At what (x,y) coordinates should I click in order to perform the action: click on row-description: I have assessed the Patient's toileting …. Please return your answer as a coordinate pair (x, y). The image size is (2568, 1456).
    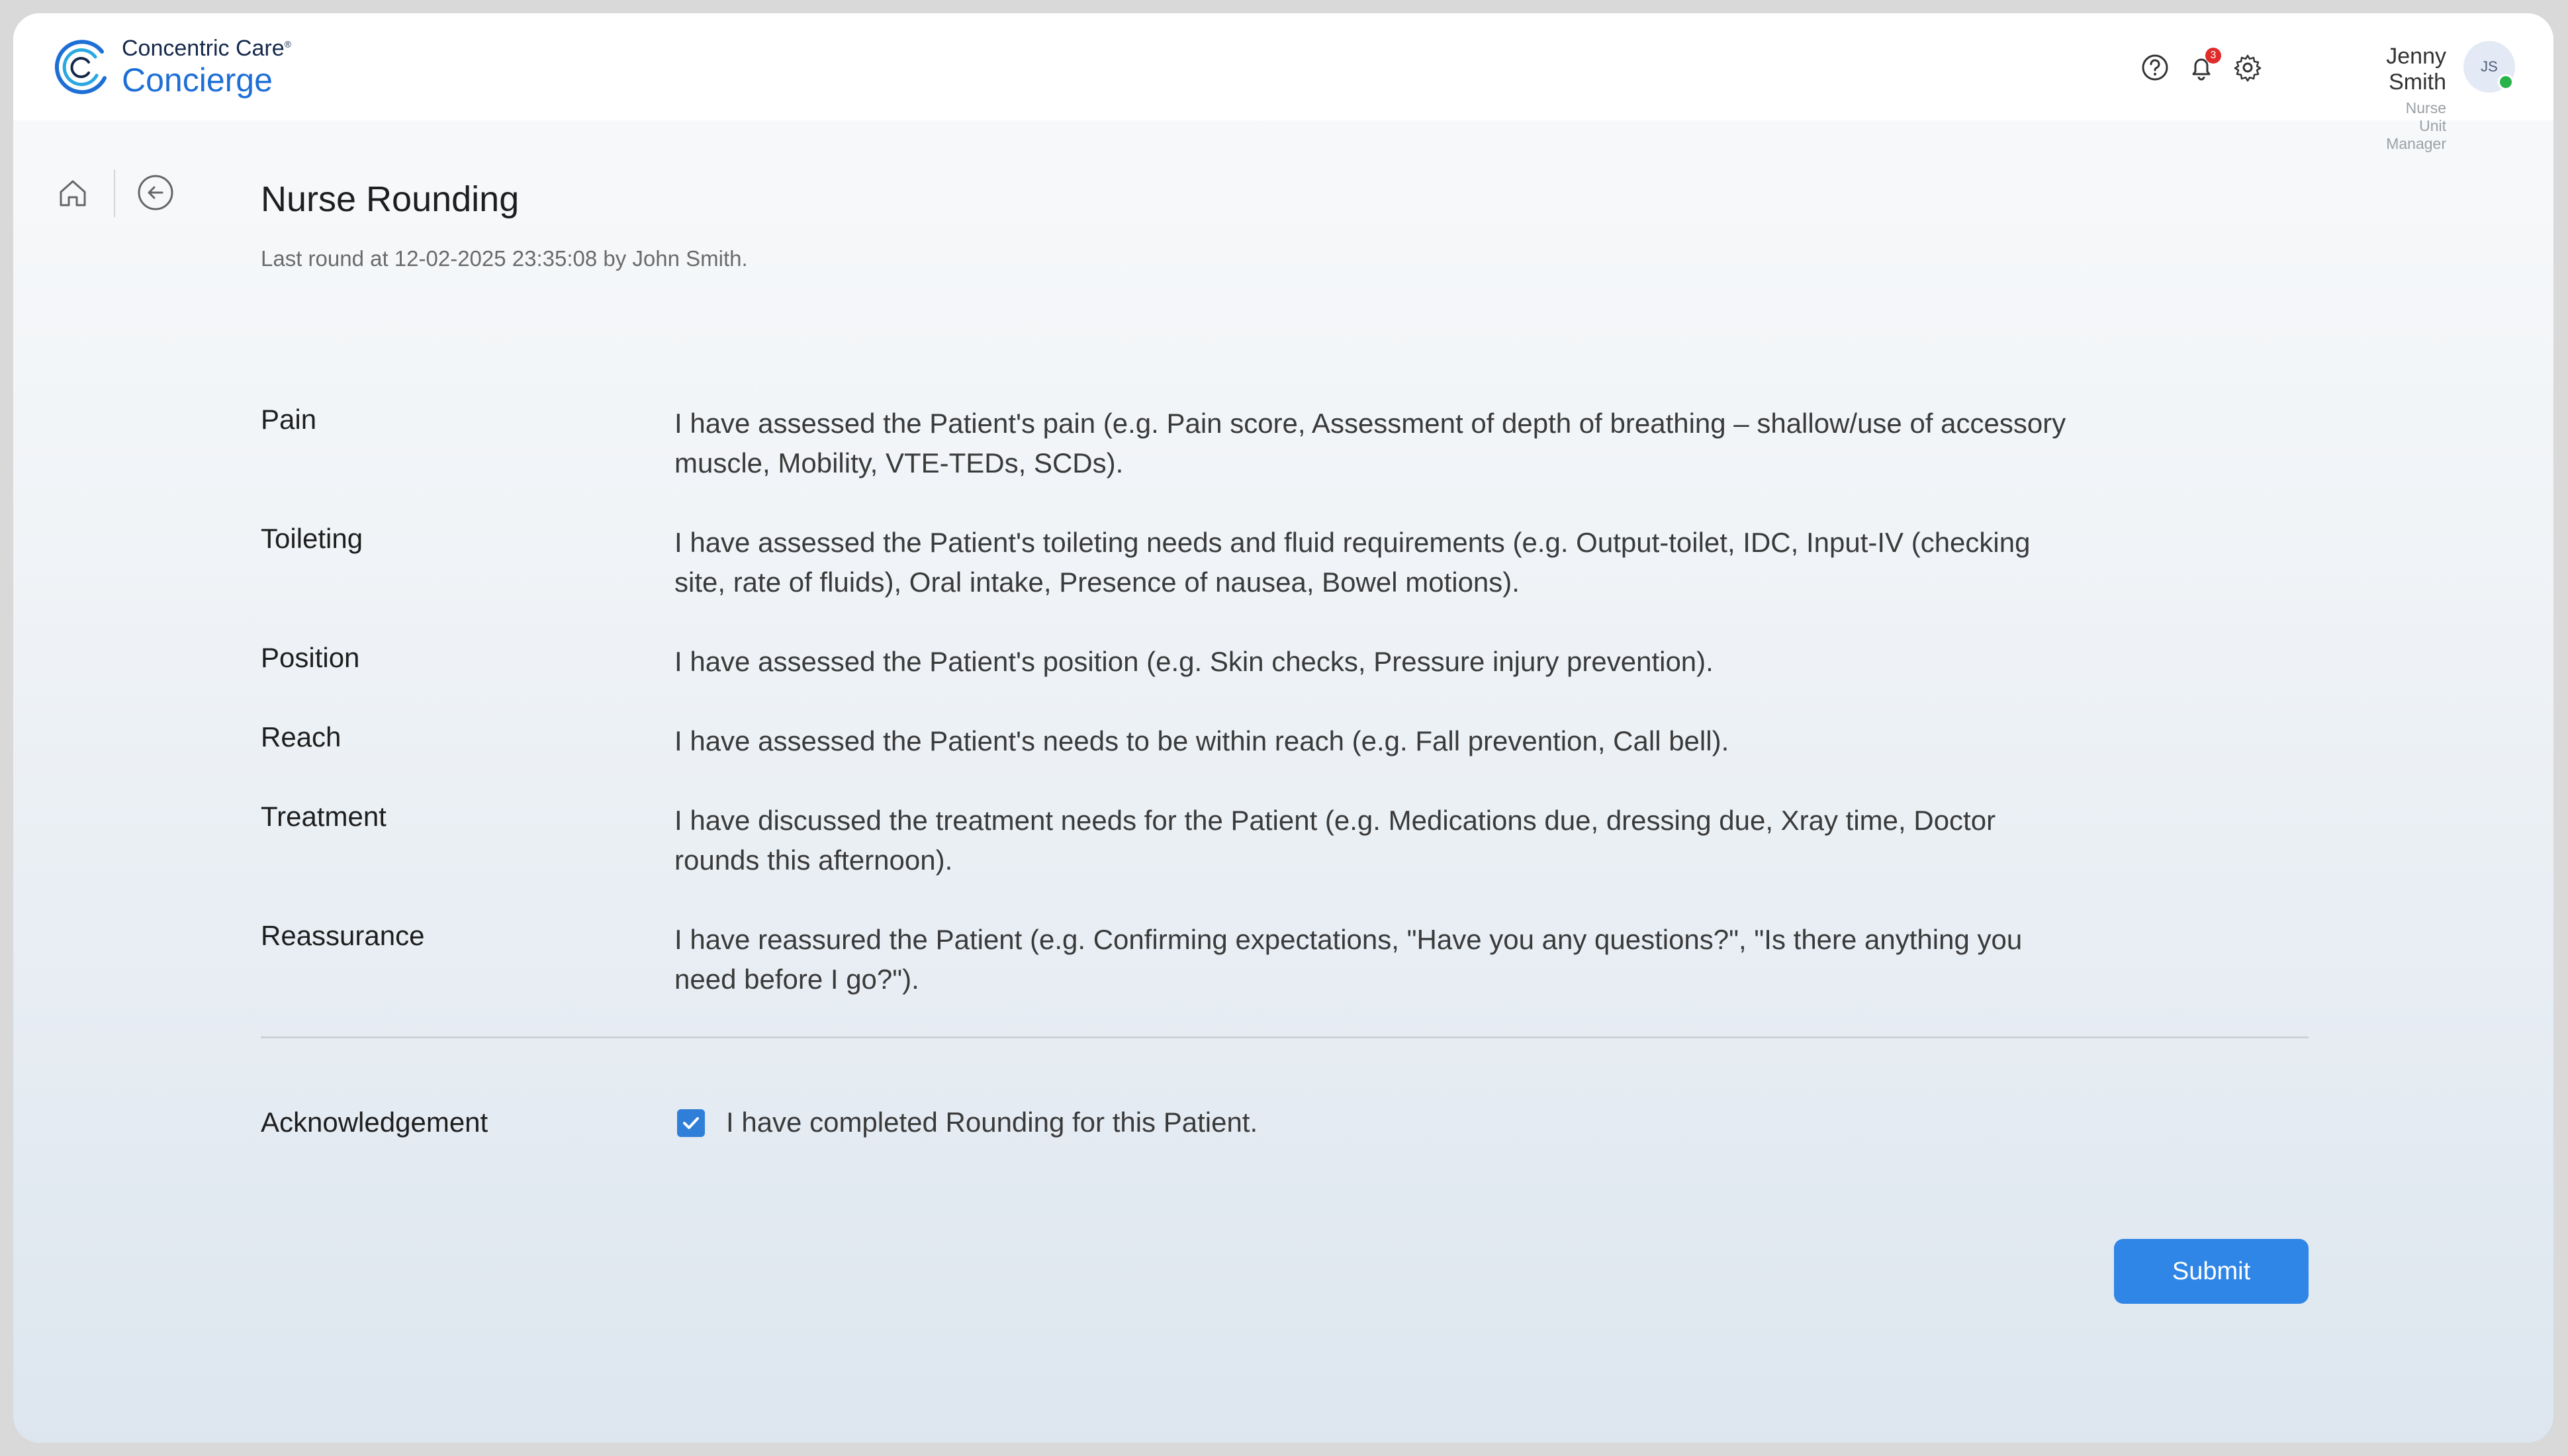
    Looking at the image, I should click on (1352, 562).